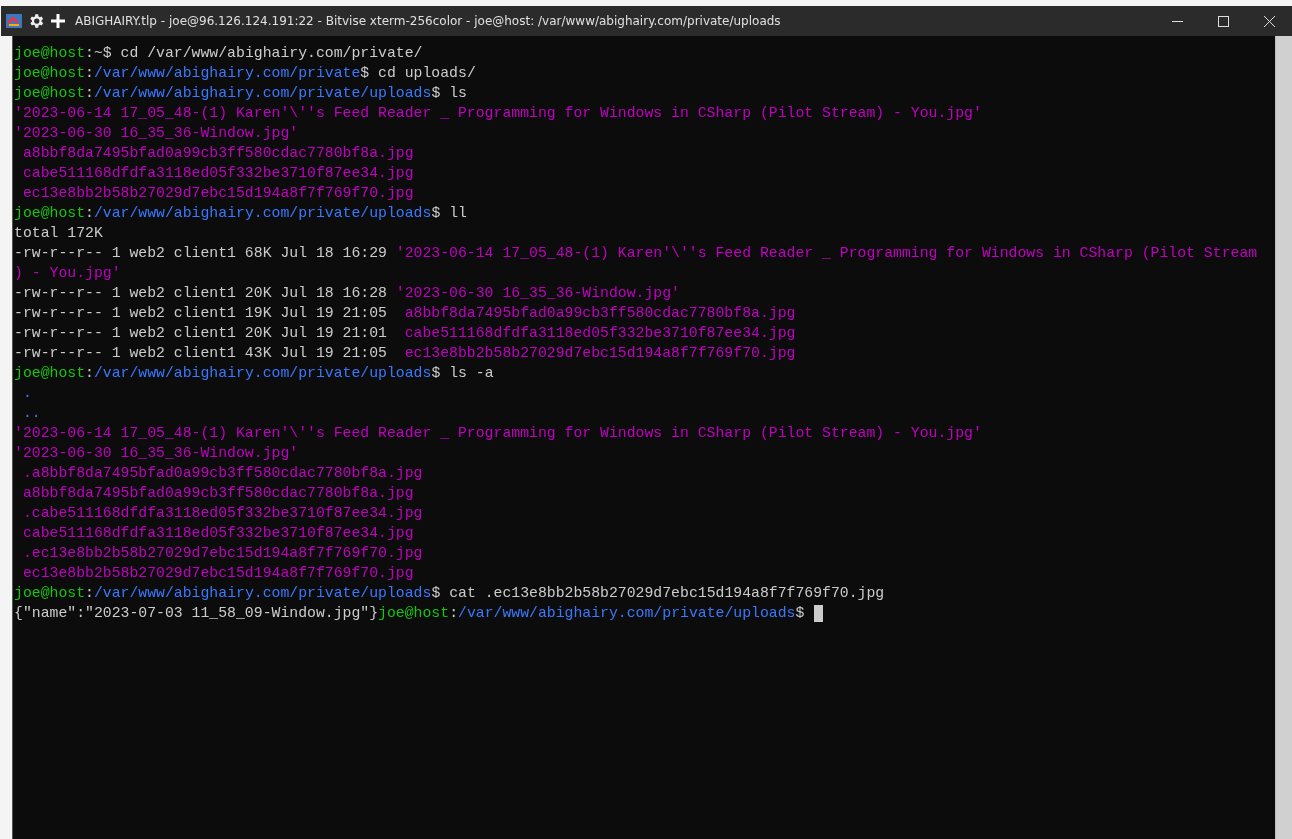  Describe the element at coordinates (31, 413) in the screenshot. I see `prompt-path: ..` at that location.